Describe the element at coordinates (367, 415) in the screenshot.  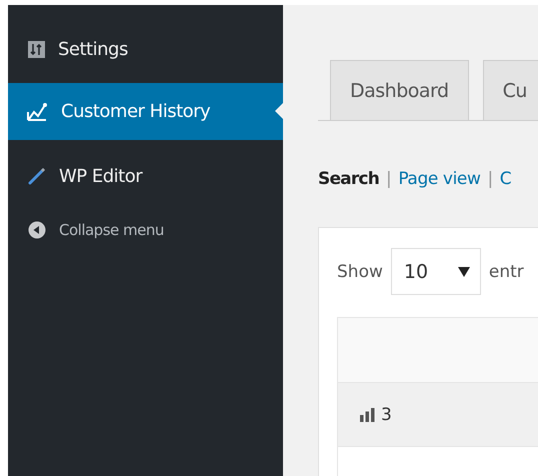
I see `bar-chart-icon` at that location.